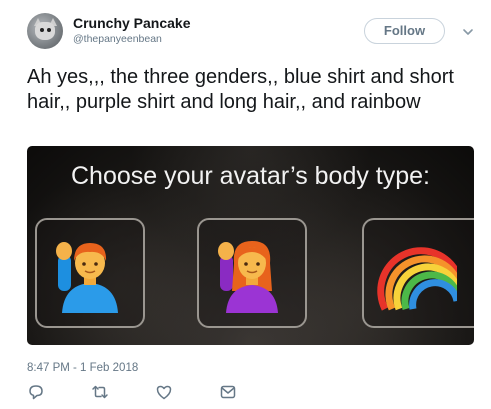 The height and width of the screenshot is (409, 491). I want to click on follow-button: Follow, so click(404, 31).